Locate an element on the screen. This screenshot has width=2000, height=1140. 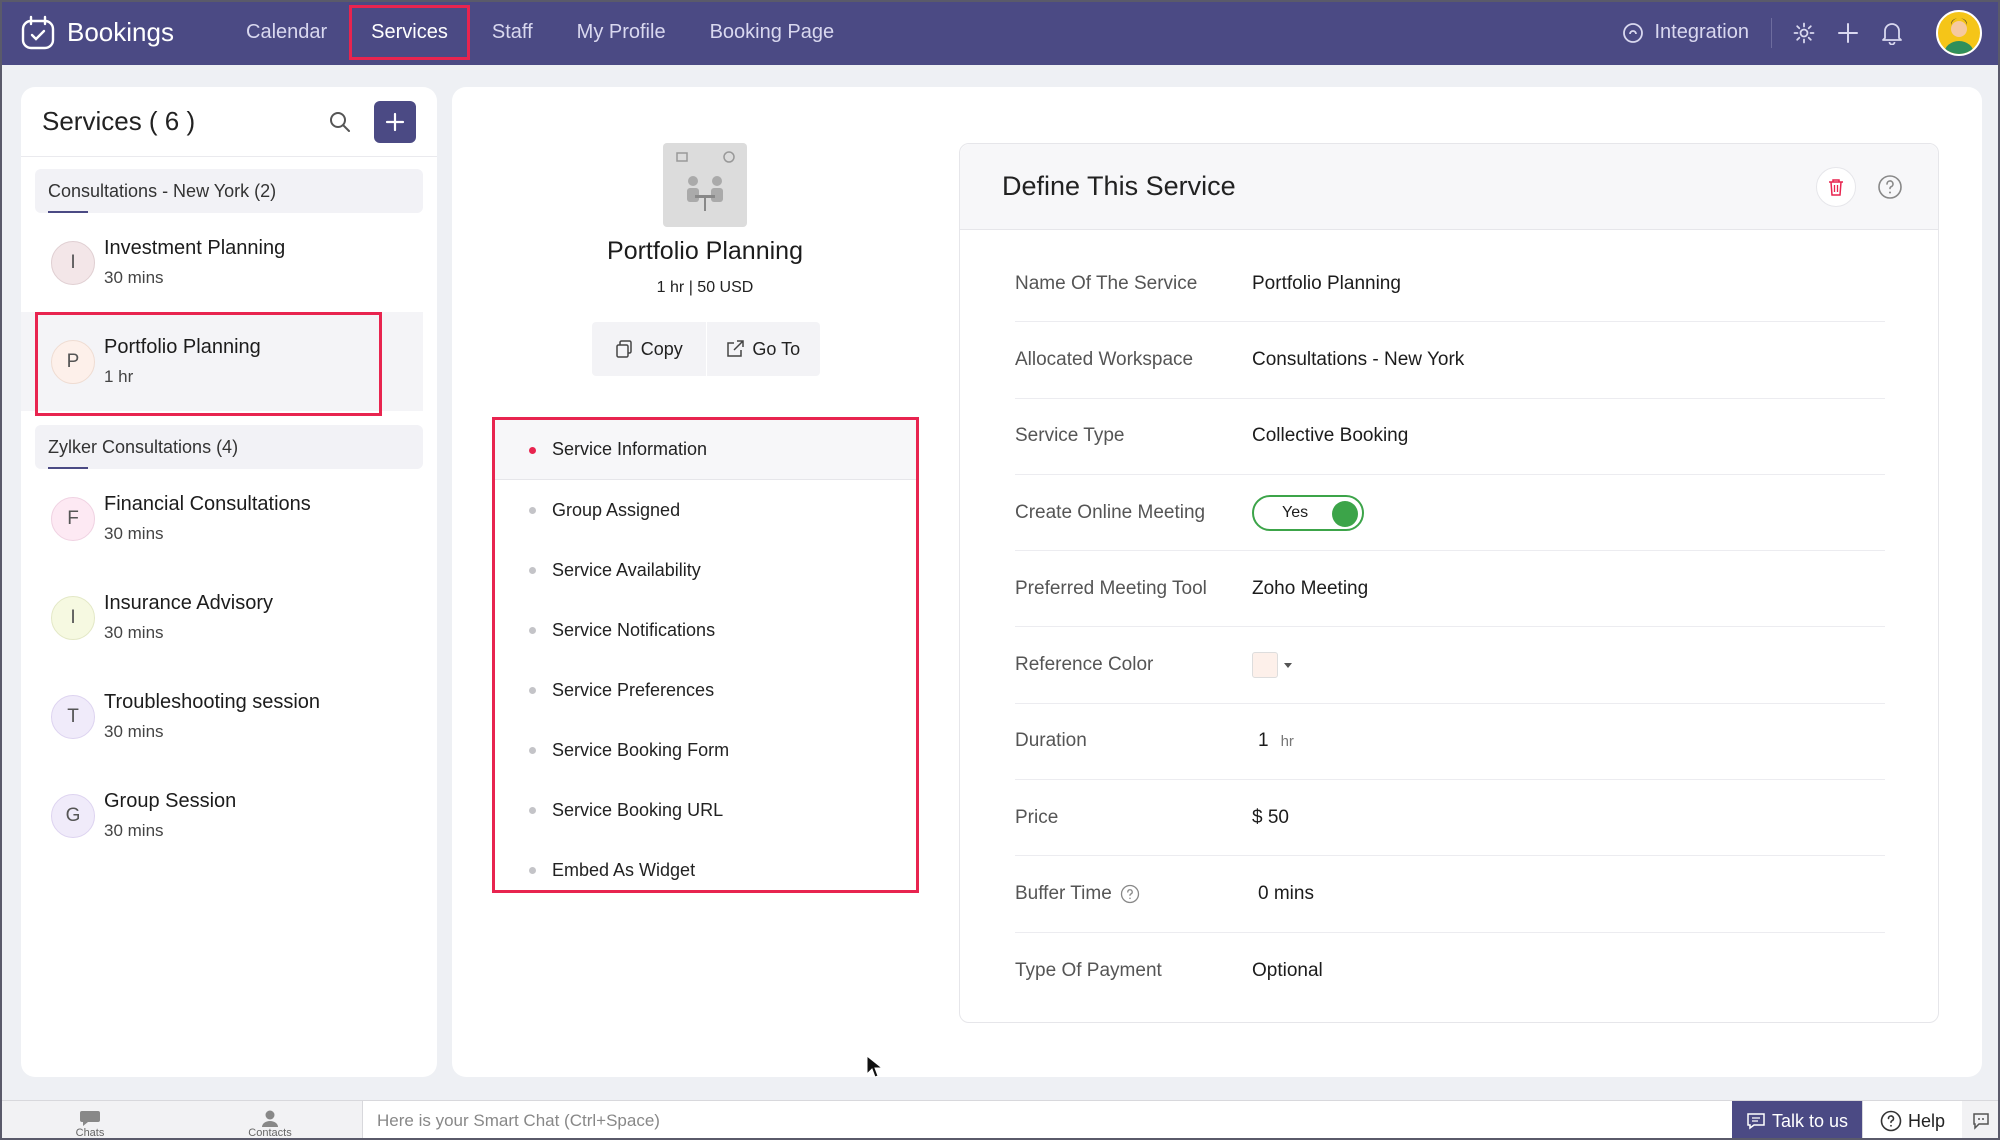
copy-label: Copy is located at coordinates (661, 348).